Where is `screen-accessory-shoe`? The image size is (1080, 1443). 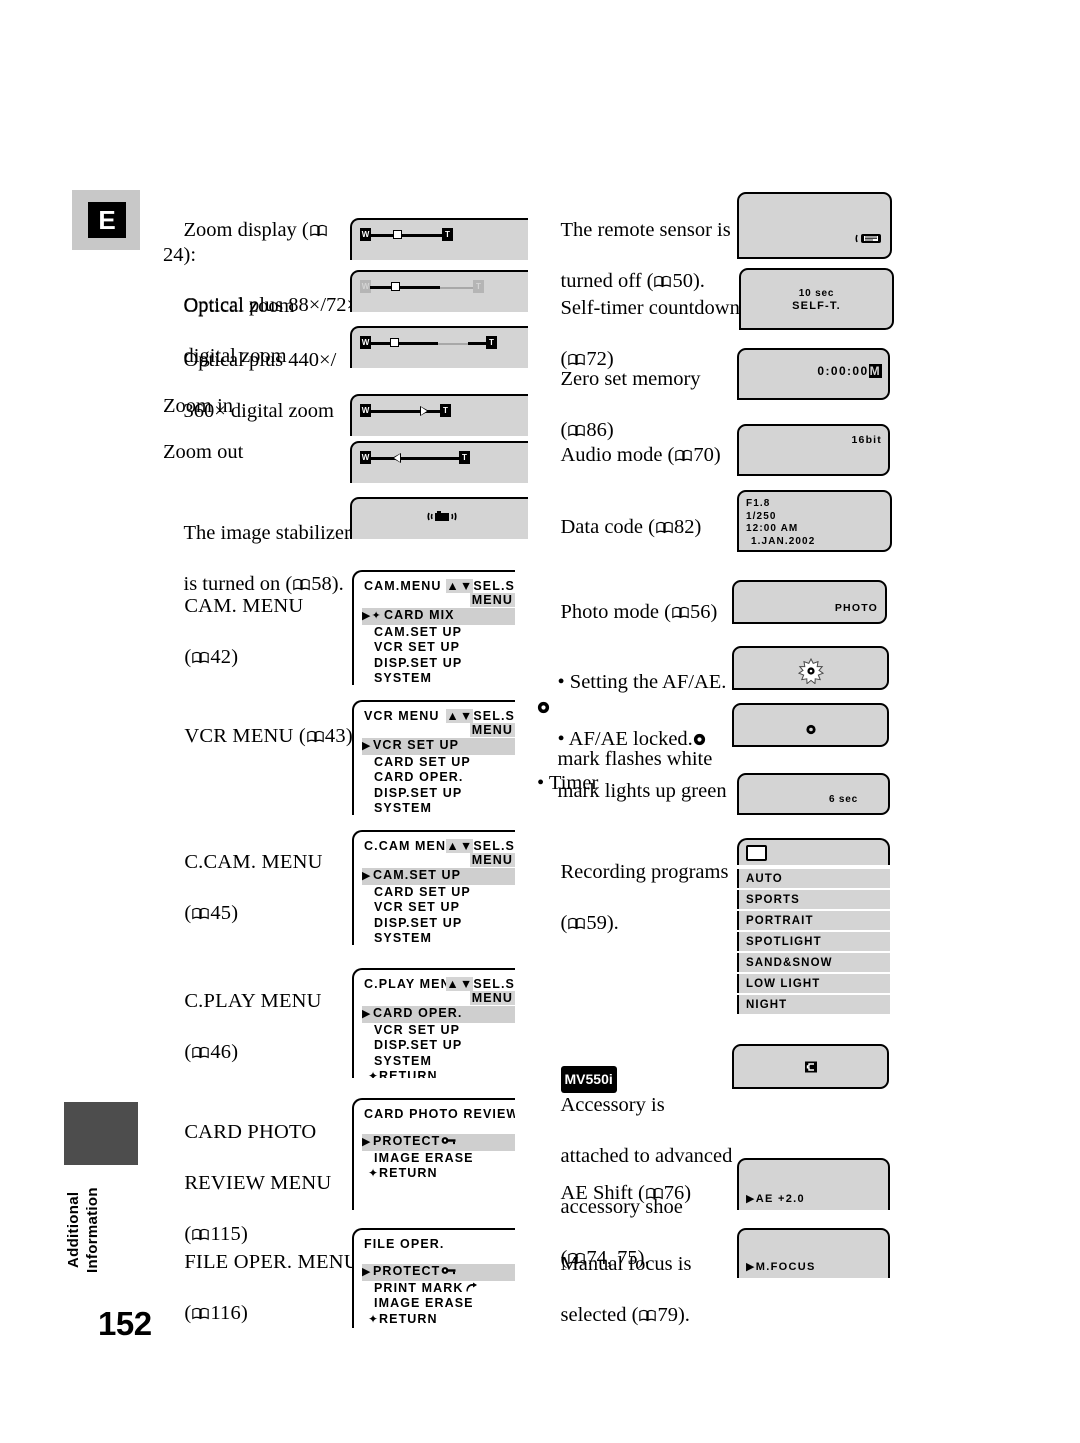
screen-accessory-shoe is located at coordinates (810, 1066).